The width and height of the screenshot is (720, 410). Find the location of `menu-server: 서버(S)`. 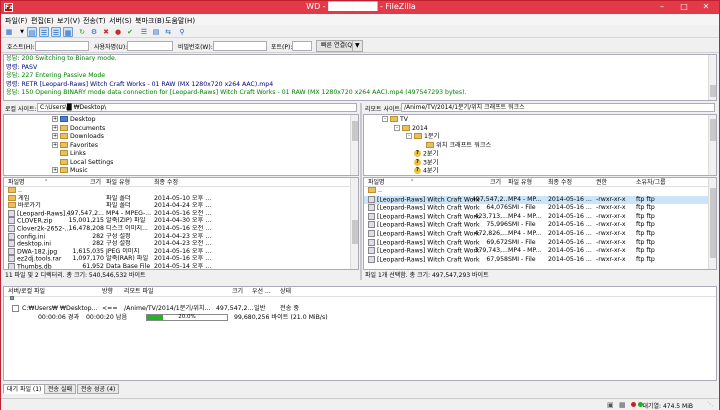

menu-server: 서버(S) is located at coordinates (120, 21).